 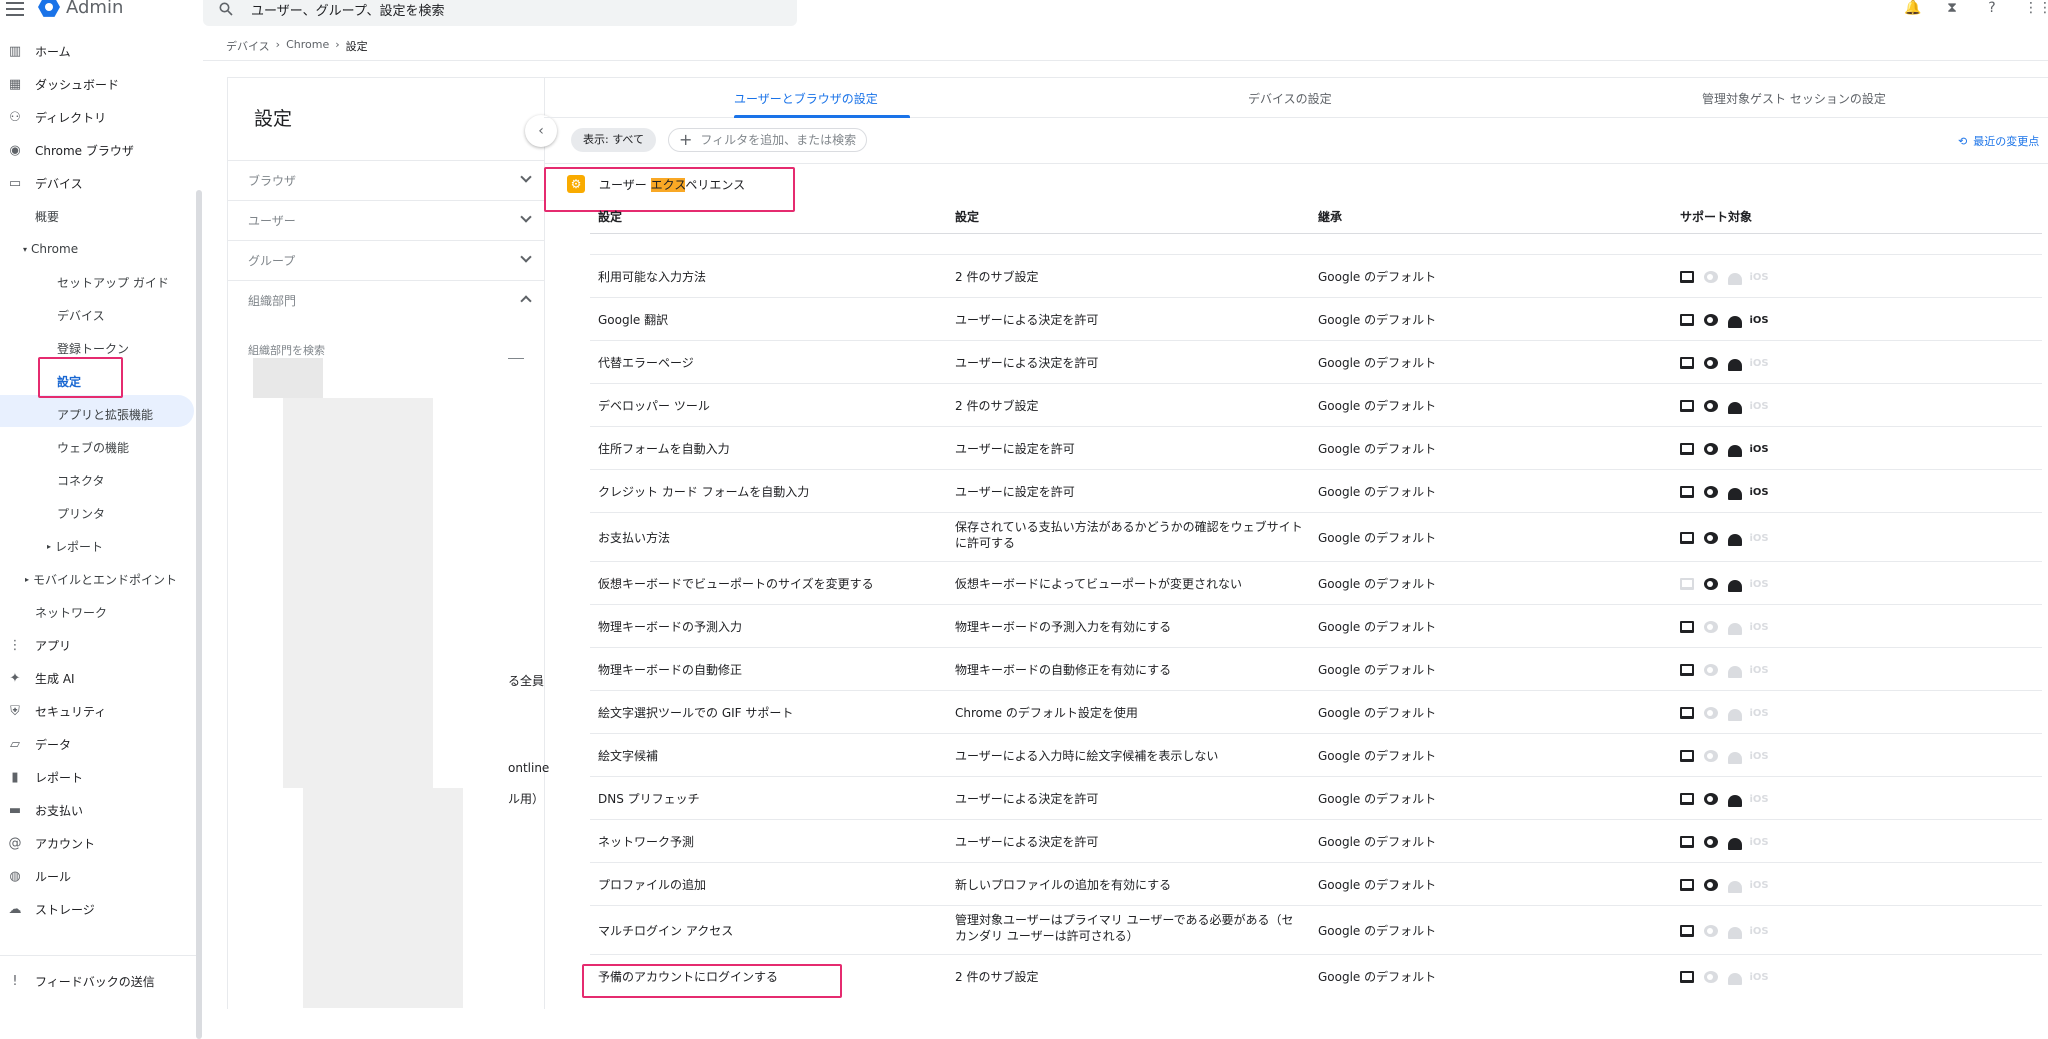 I want to click on apps-grid-icon: ⋮⋮, so click(x=2036, y=8).